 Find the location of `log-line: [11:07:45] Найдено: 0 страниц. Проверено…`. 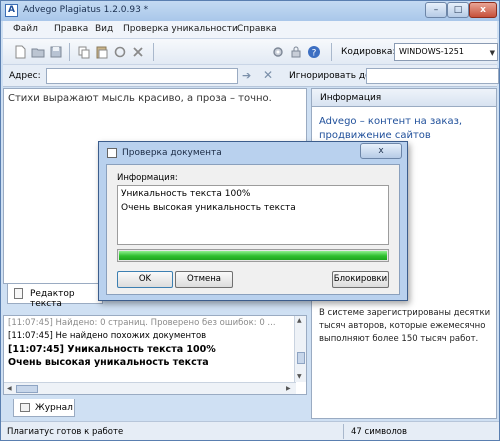

log-line: [11:07:45] Найдено: 0 страниц. Проверено… is located at coordinates (142, 323).